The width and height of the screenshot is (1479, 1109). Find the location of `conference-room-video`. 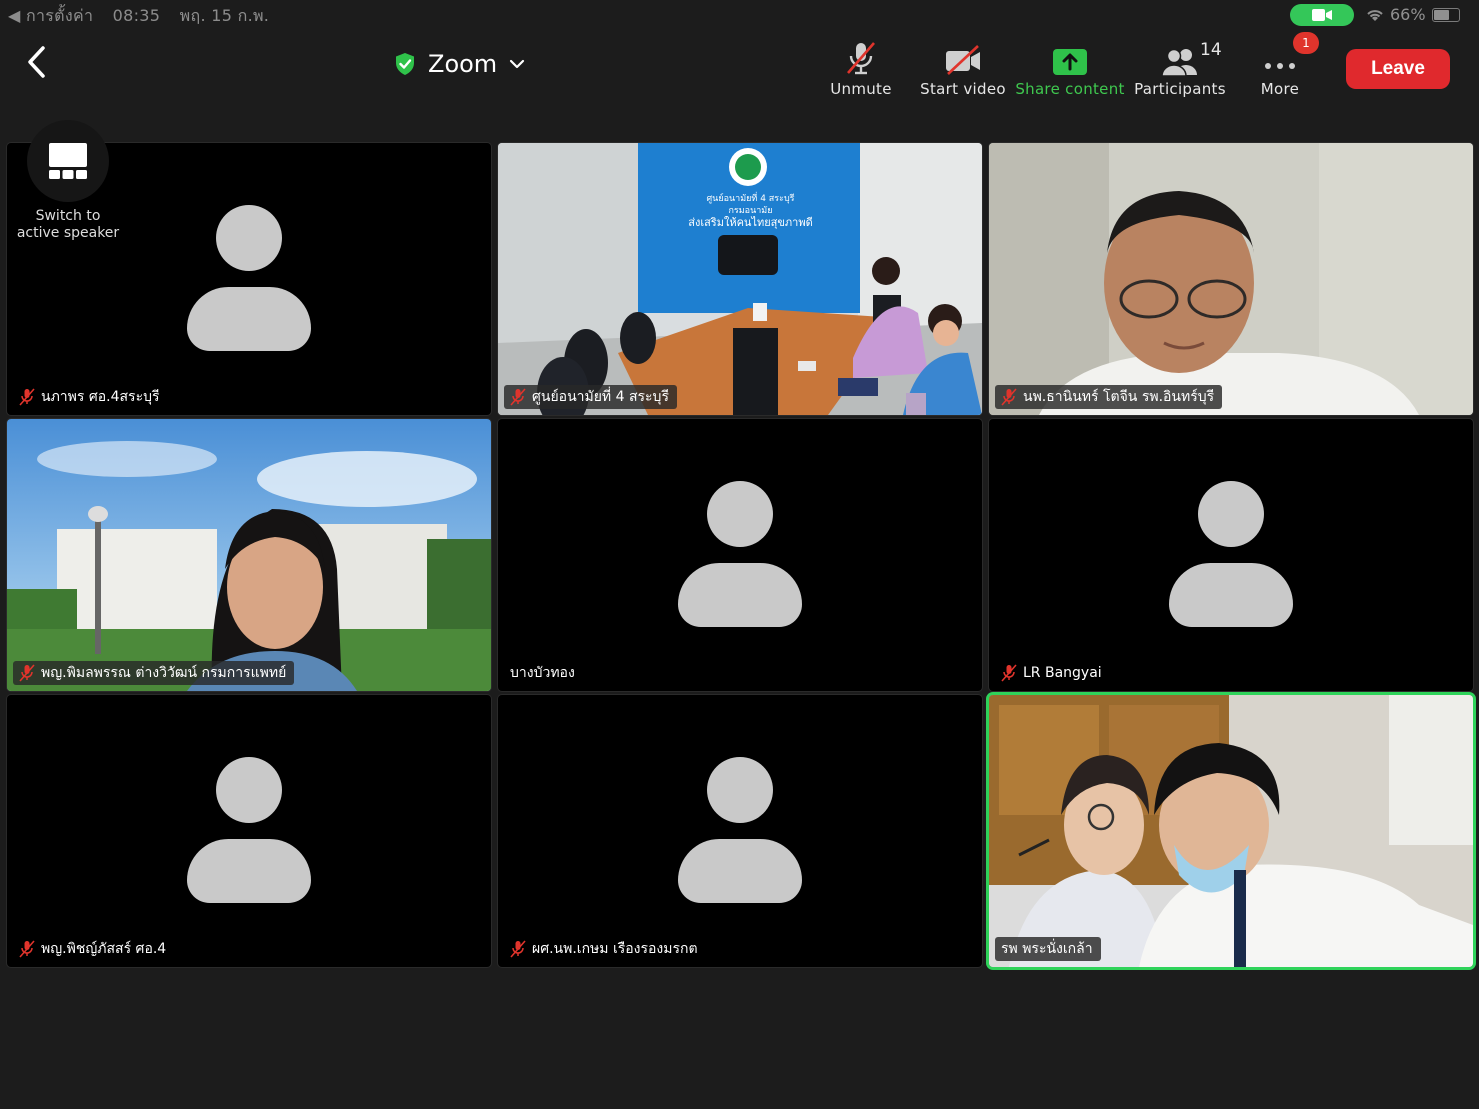

conference-room-video is located at coordinates (740, 279).